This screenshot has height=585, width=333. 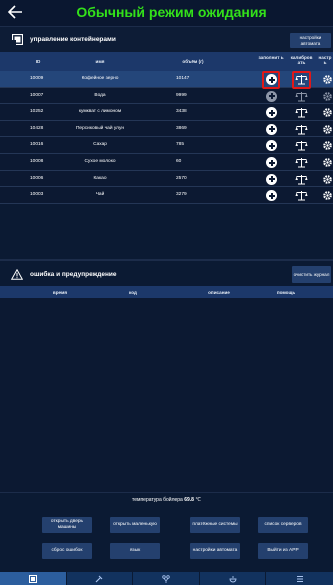 What do you see at coordinates (325, 60) in the screenshot?
I see `col-setup: настр ь` at bounding box center [325, 60].